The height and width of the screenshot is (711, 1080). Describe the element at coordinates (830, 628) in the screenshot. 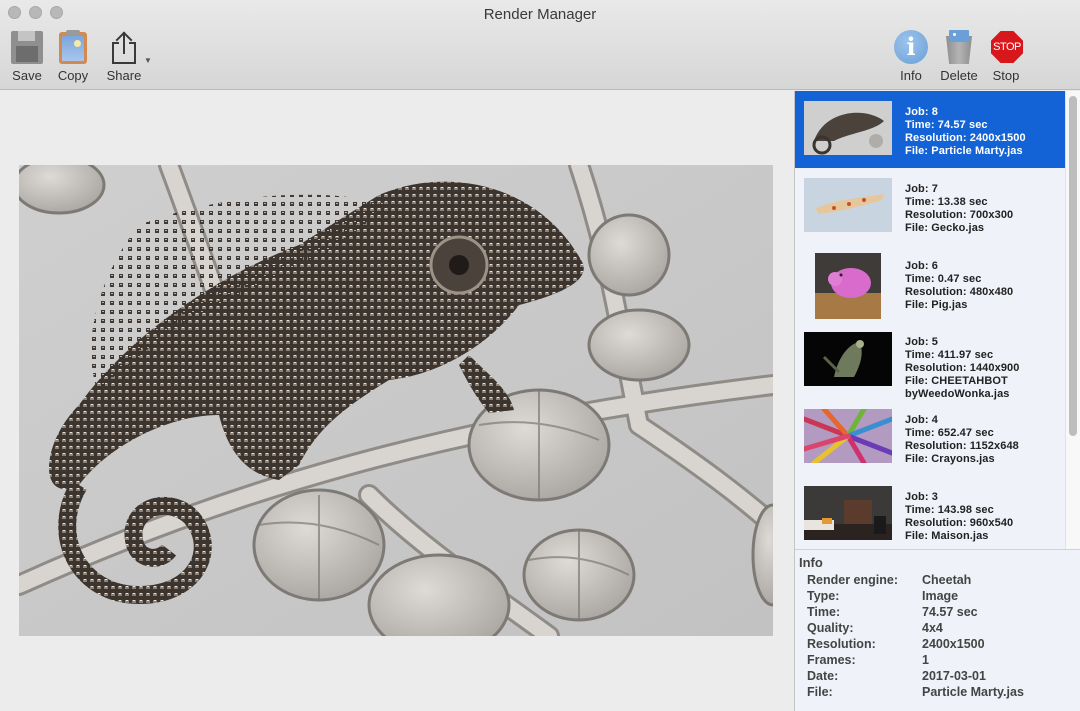

I see `info-key: Quality:` at that location.